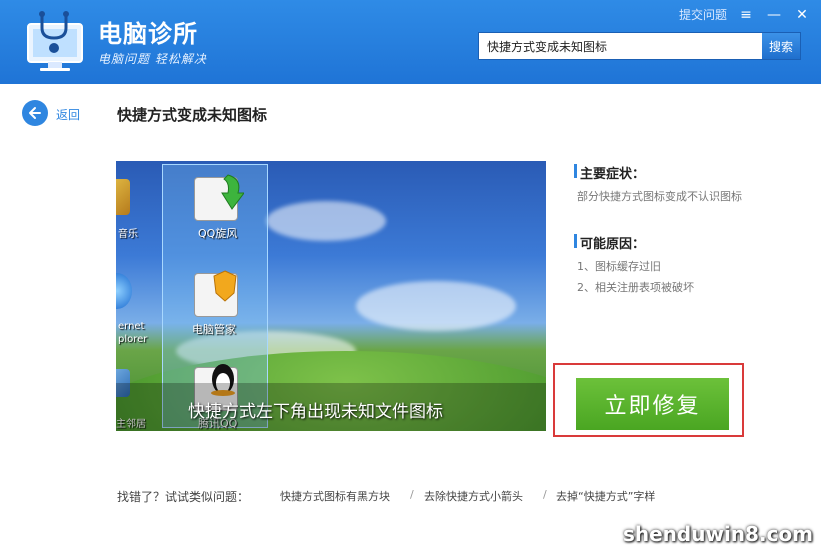  What do you see at coordinates (192, 115) in the screenshot?
I see `issue-title: 快捷方式变成未知图标` at bounding box center [192, 115].